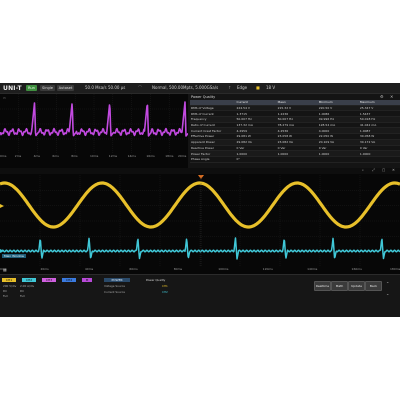 This screenshot has height=400, width=400. Describe the element at coordinates (94, 119) in the screenshot. I see `math-waveform-trace` at that location.